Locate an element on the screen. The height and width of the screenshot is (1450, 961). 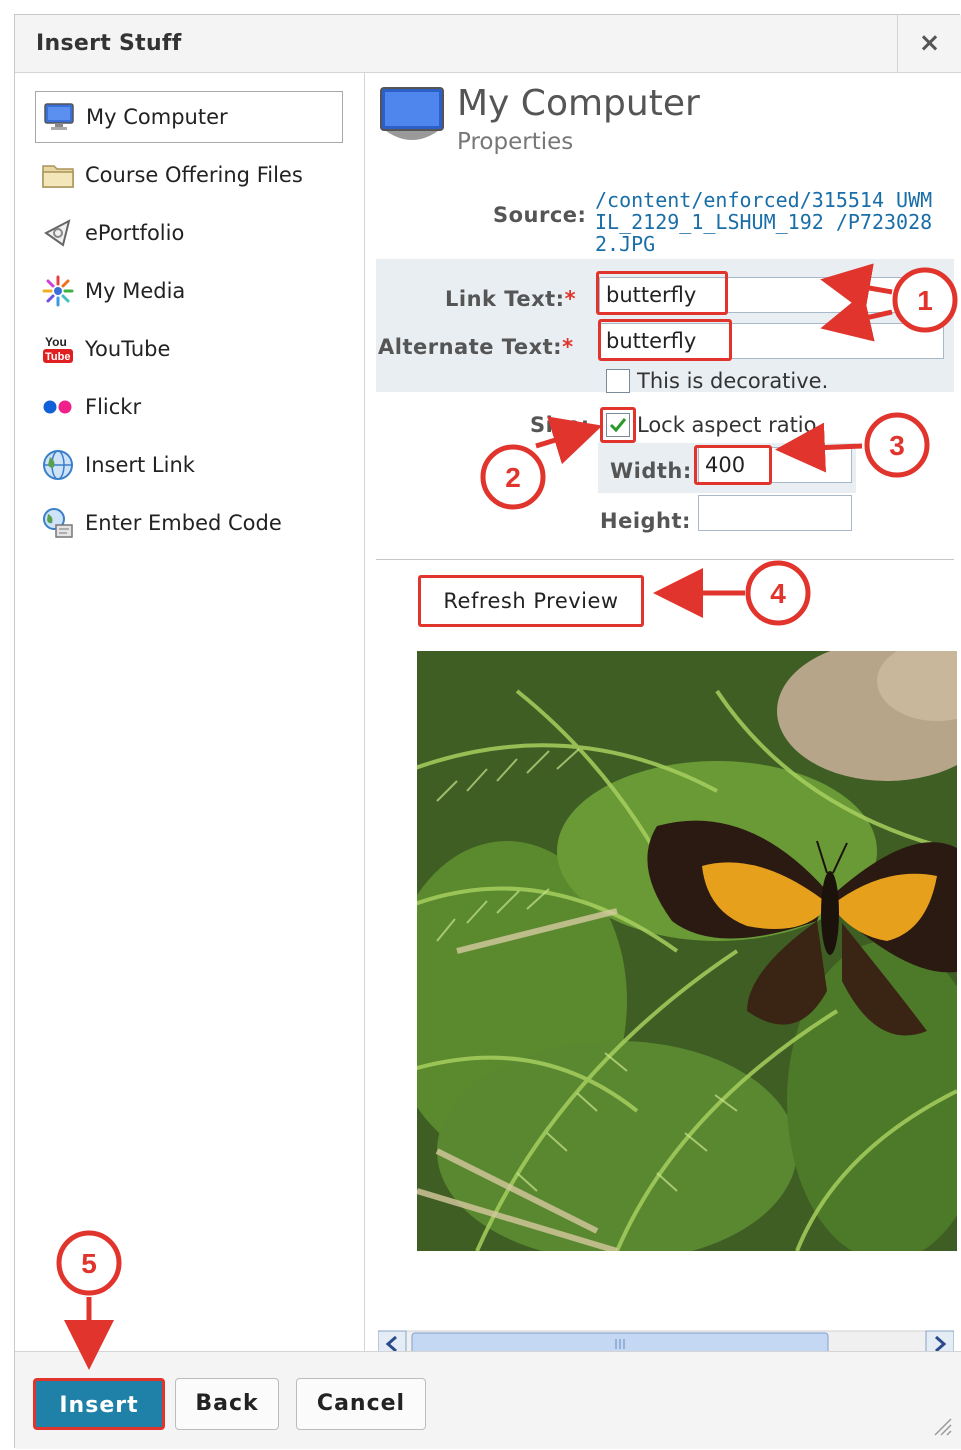
dialog-title: Insert Stuff is located at coordinates (109, 43).